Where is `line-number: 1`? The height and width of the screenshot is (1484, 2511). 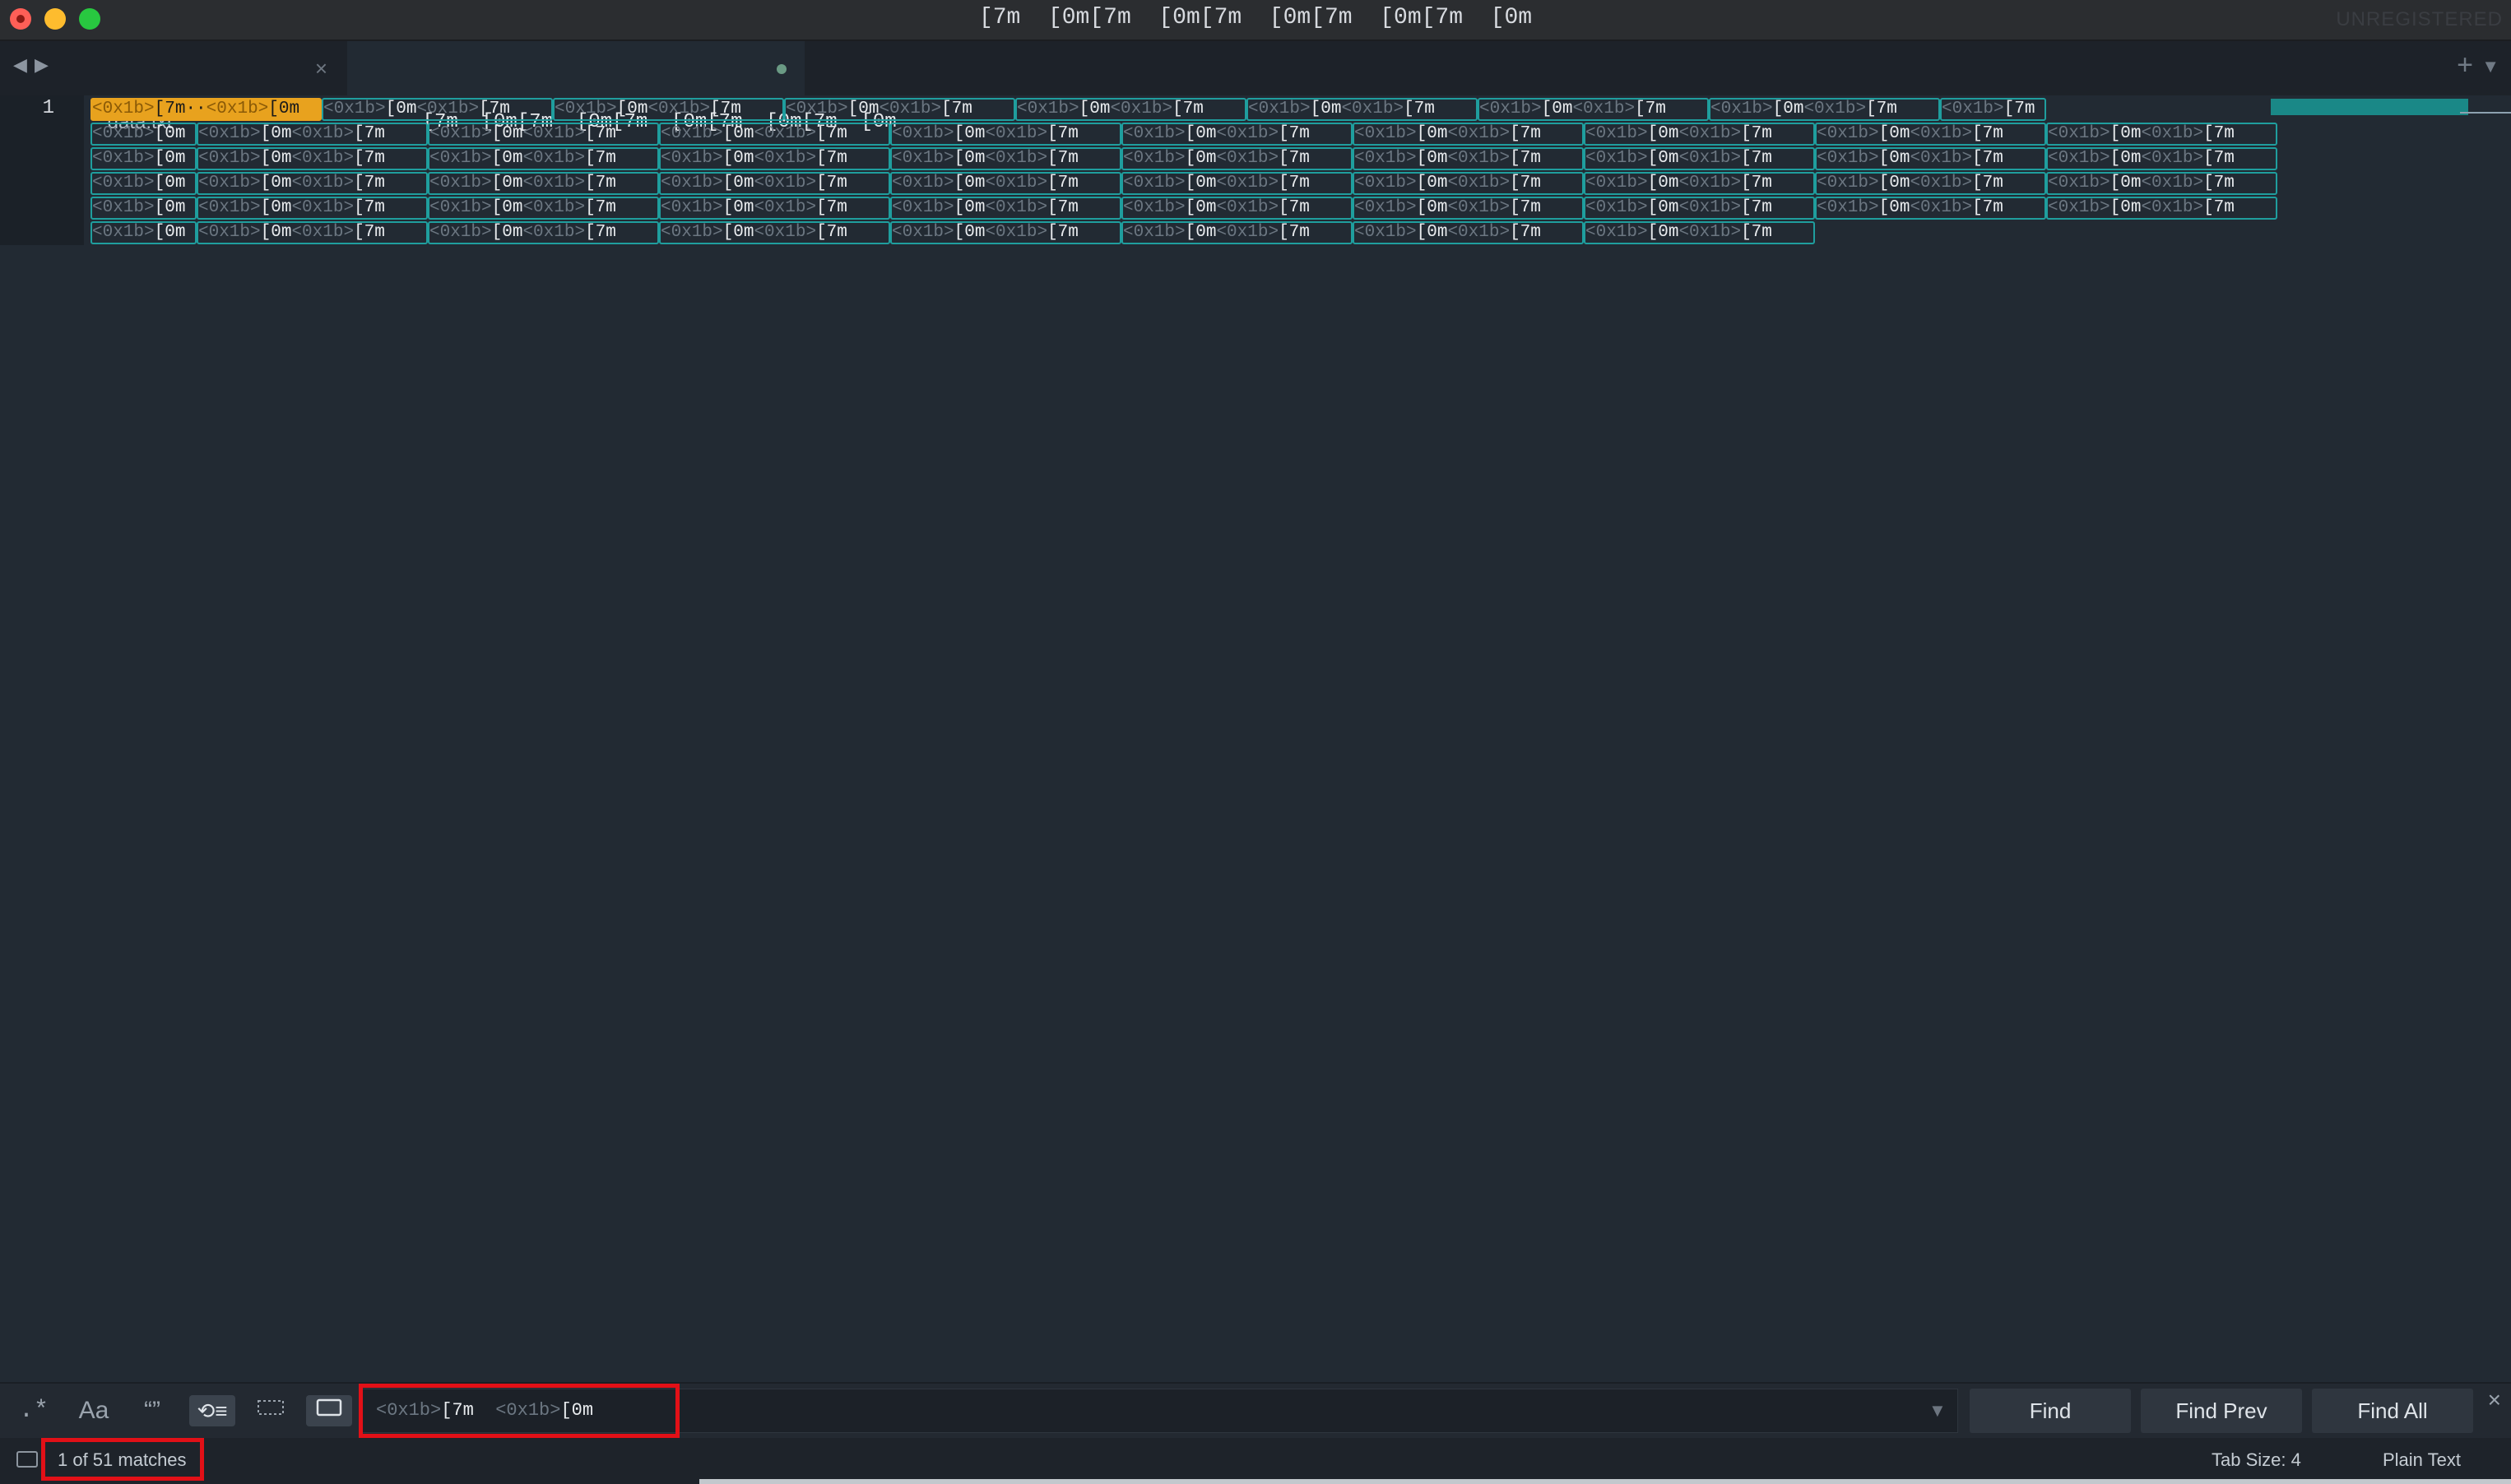
line-number: 1 is located at coordinates (48, 108).